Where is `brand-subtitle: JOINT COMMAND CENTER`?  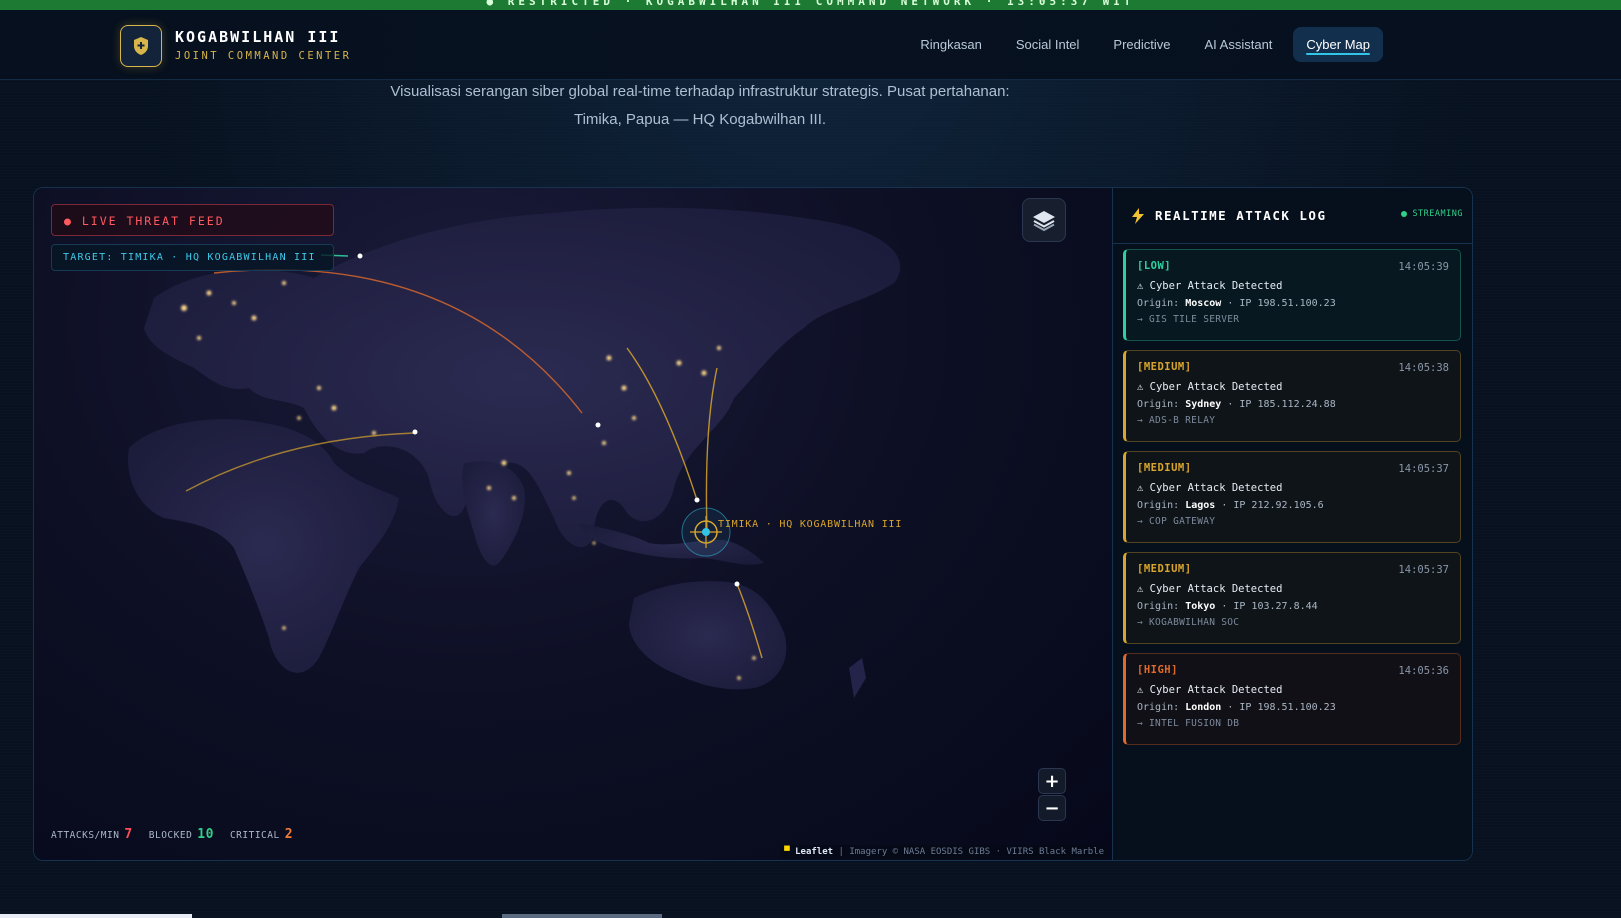 brand-subtitle: JOINT COMMAND CENTER is located at coordinates (263, 56).